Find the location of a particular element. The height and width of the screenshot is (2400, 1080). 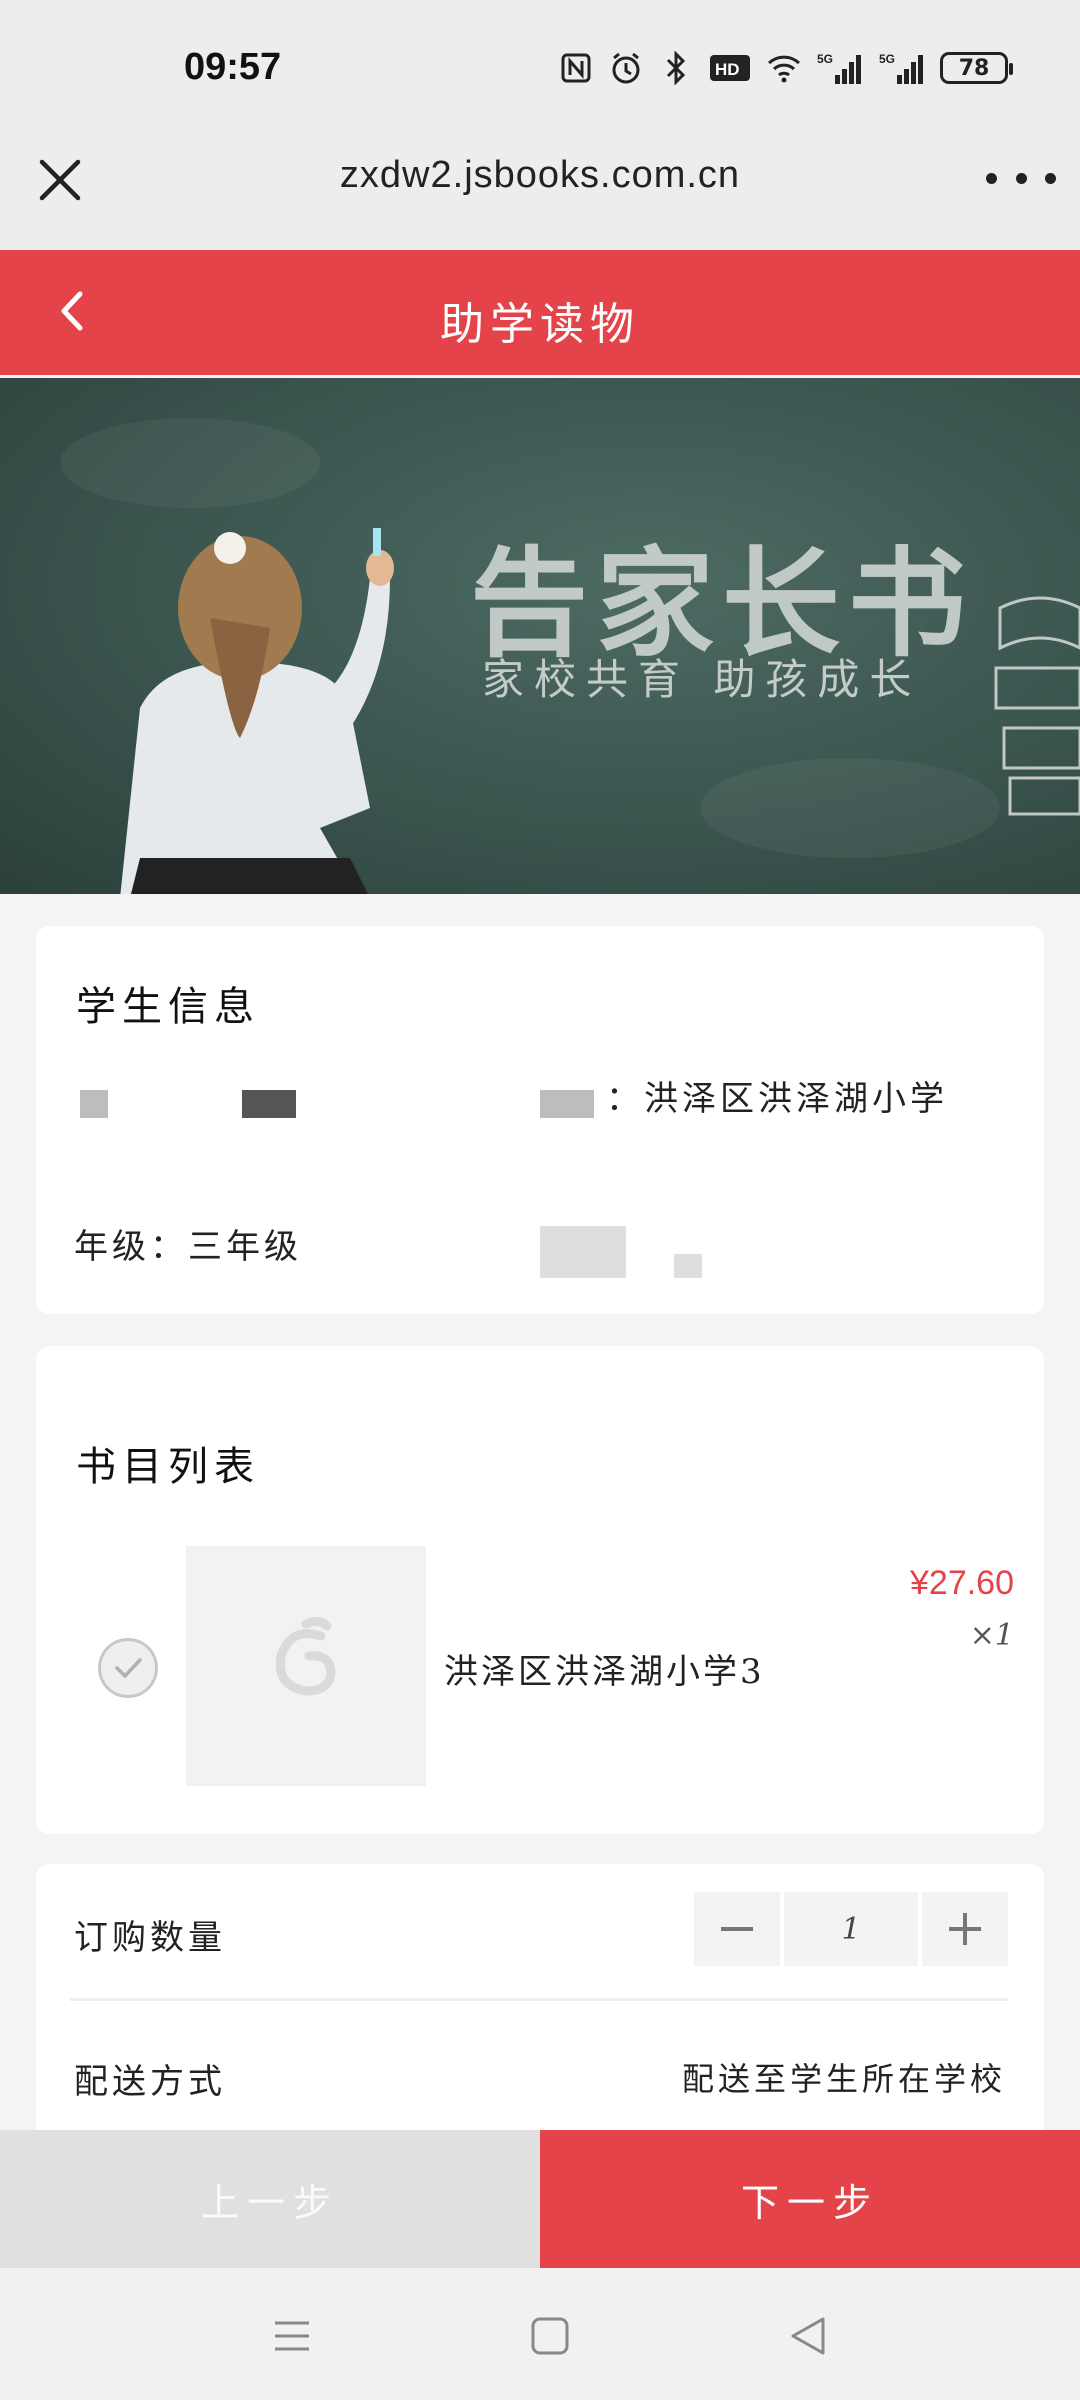

svg-text: HD is located at coordinates (727, 69).